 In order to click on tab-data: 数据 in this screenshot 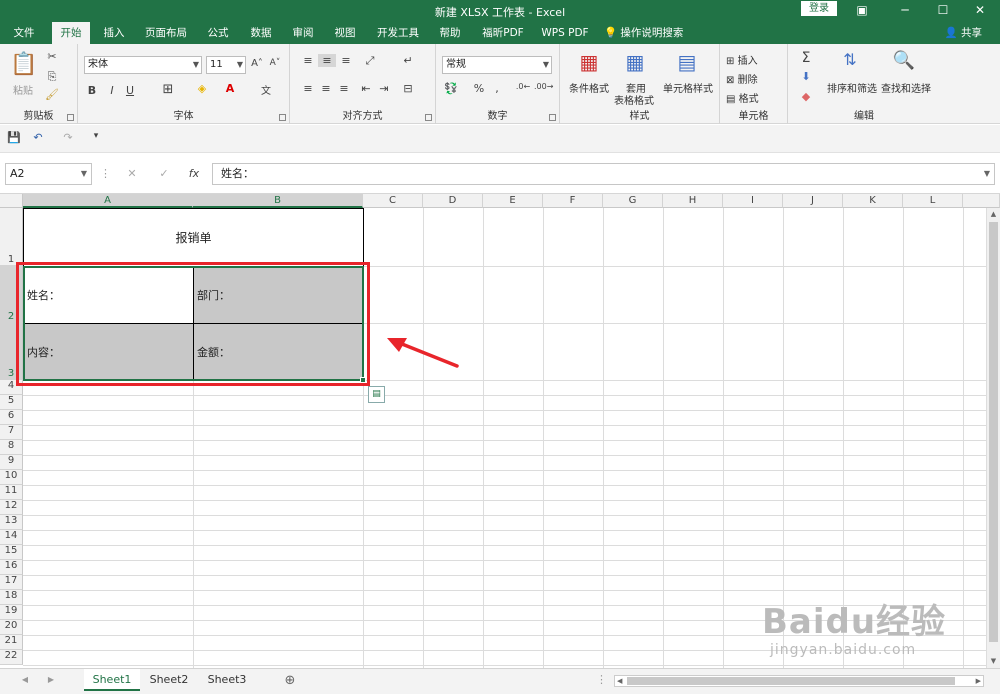, I will do `click(261, 33)`.